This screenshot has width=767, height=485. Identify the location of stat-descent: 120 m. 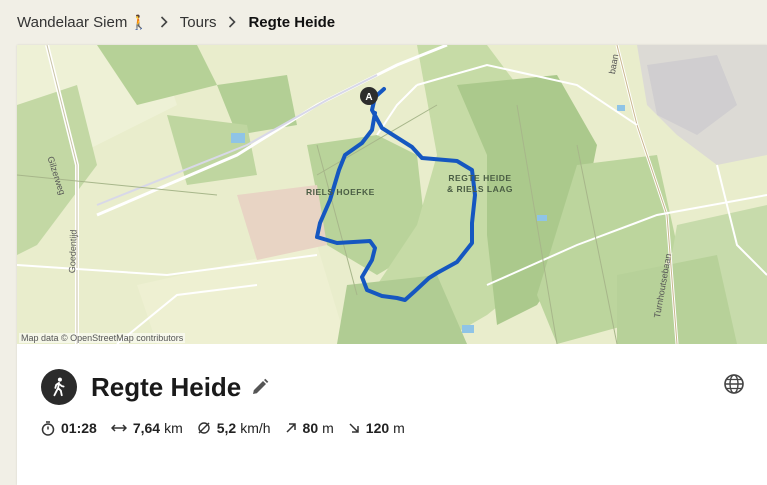
(376, 428).